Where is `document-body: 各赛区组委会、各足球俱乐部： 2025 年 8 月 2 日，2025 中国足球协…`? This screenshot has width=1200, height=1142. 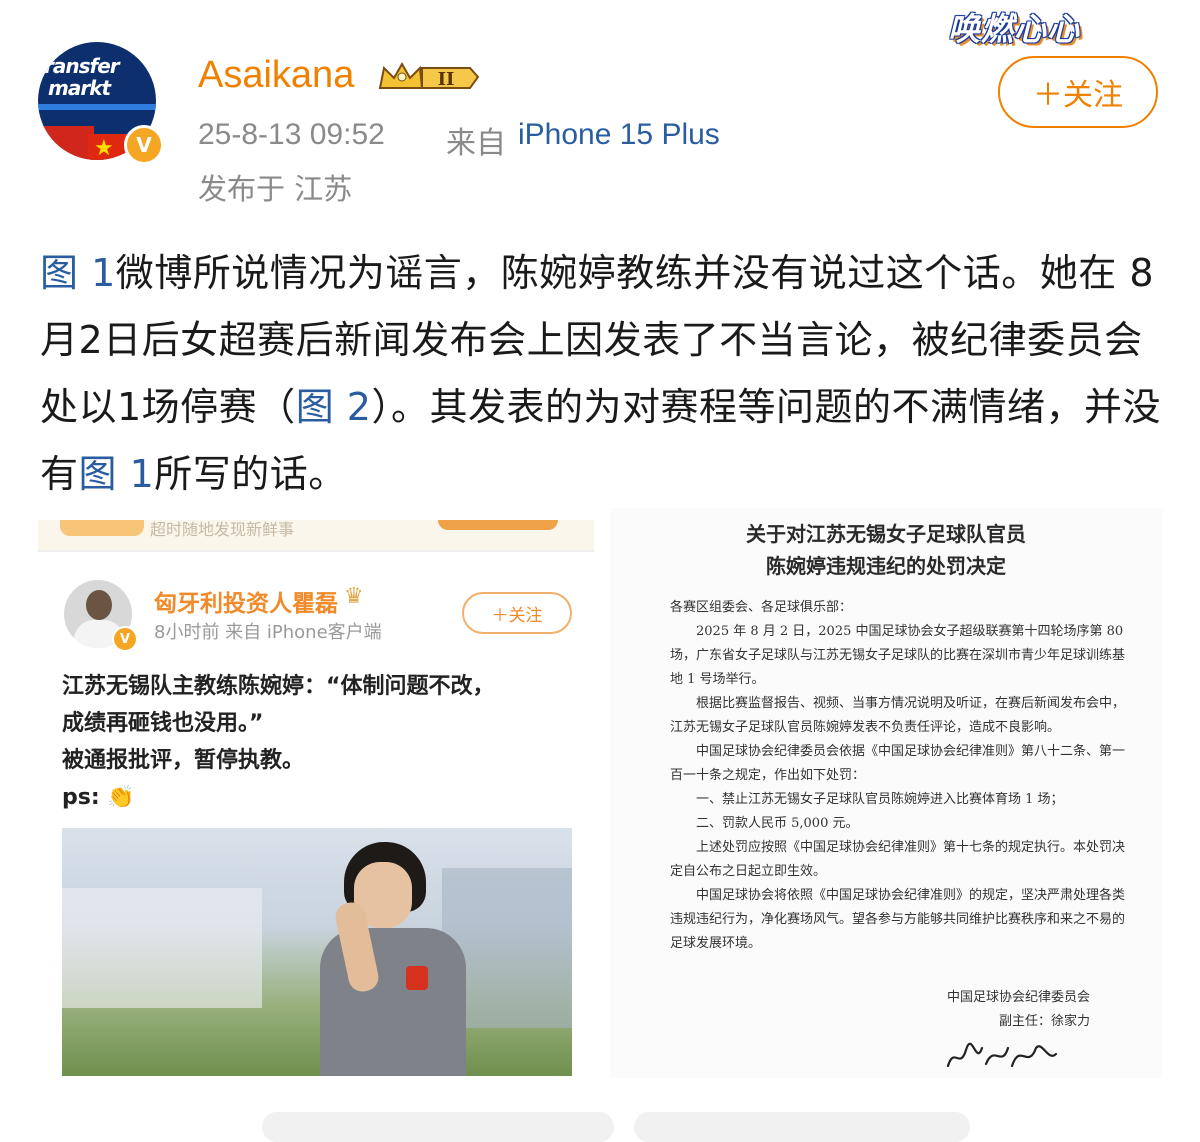 document-body: 各赛区组委会、各足球俱乐部： 2025 年 8 月 2 日，2025 中国足球协… is located at coordinates (898, 776).